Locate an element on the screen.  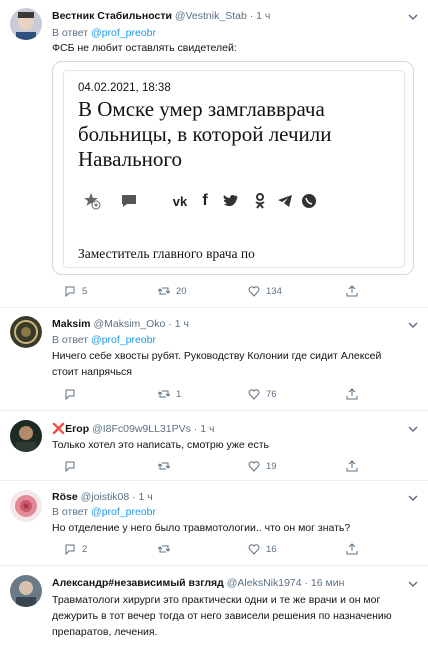
reply-count: 2 is located at coordinates (85, 549).